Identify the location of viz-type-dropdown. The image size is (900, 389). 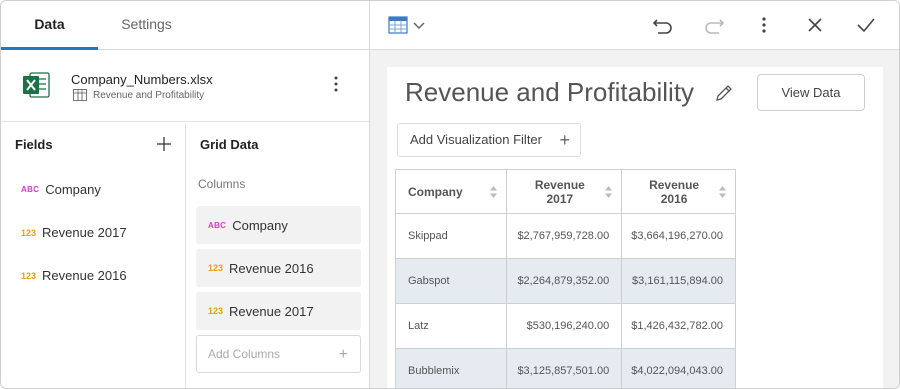
(408, 25).